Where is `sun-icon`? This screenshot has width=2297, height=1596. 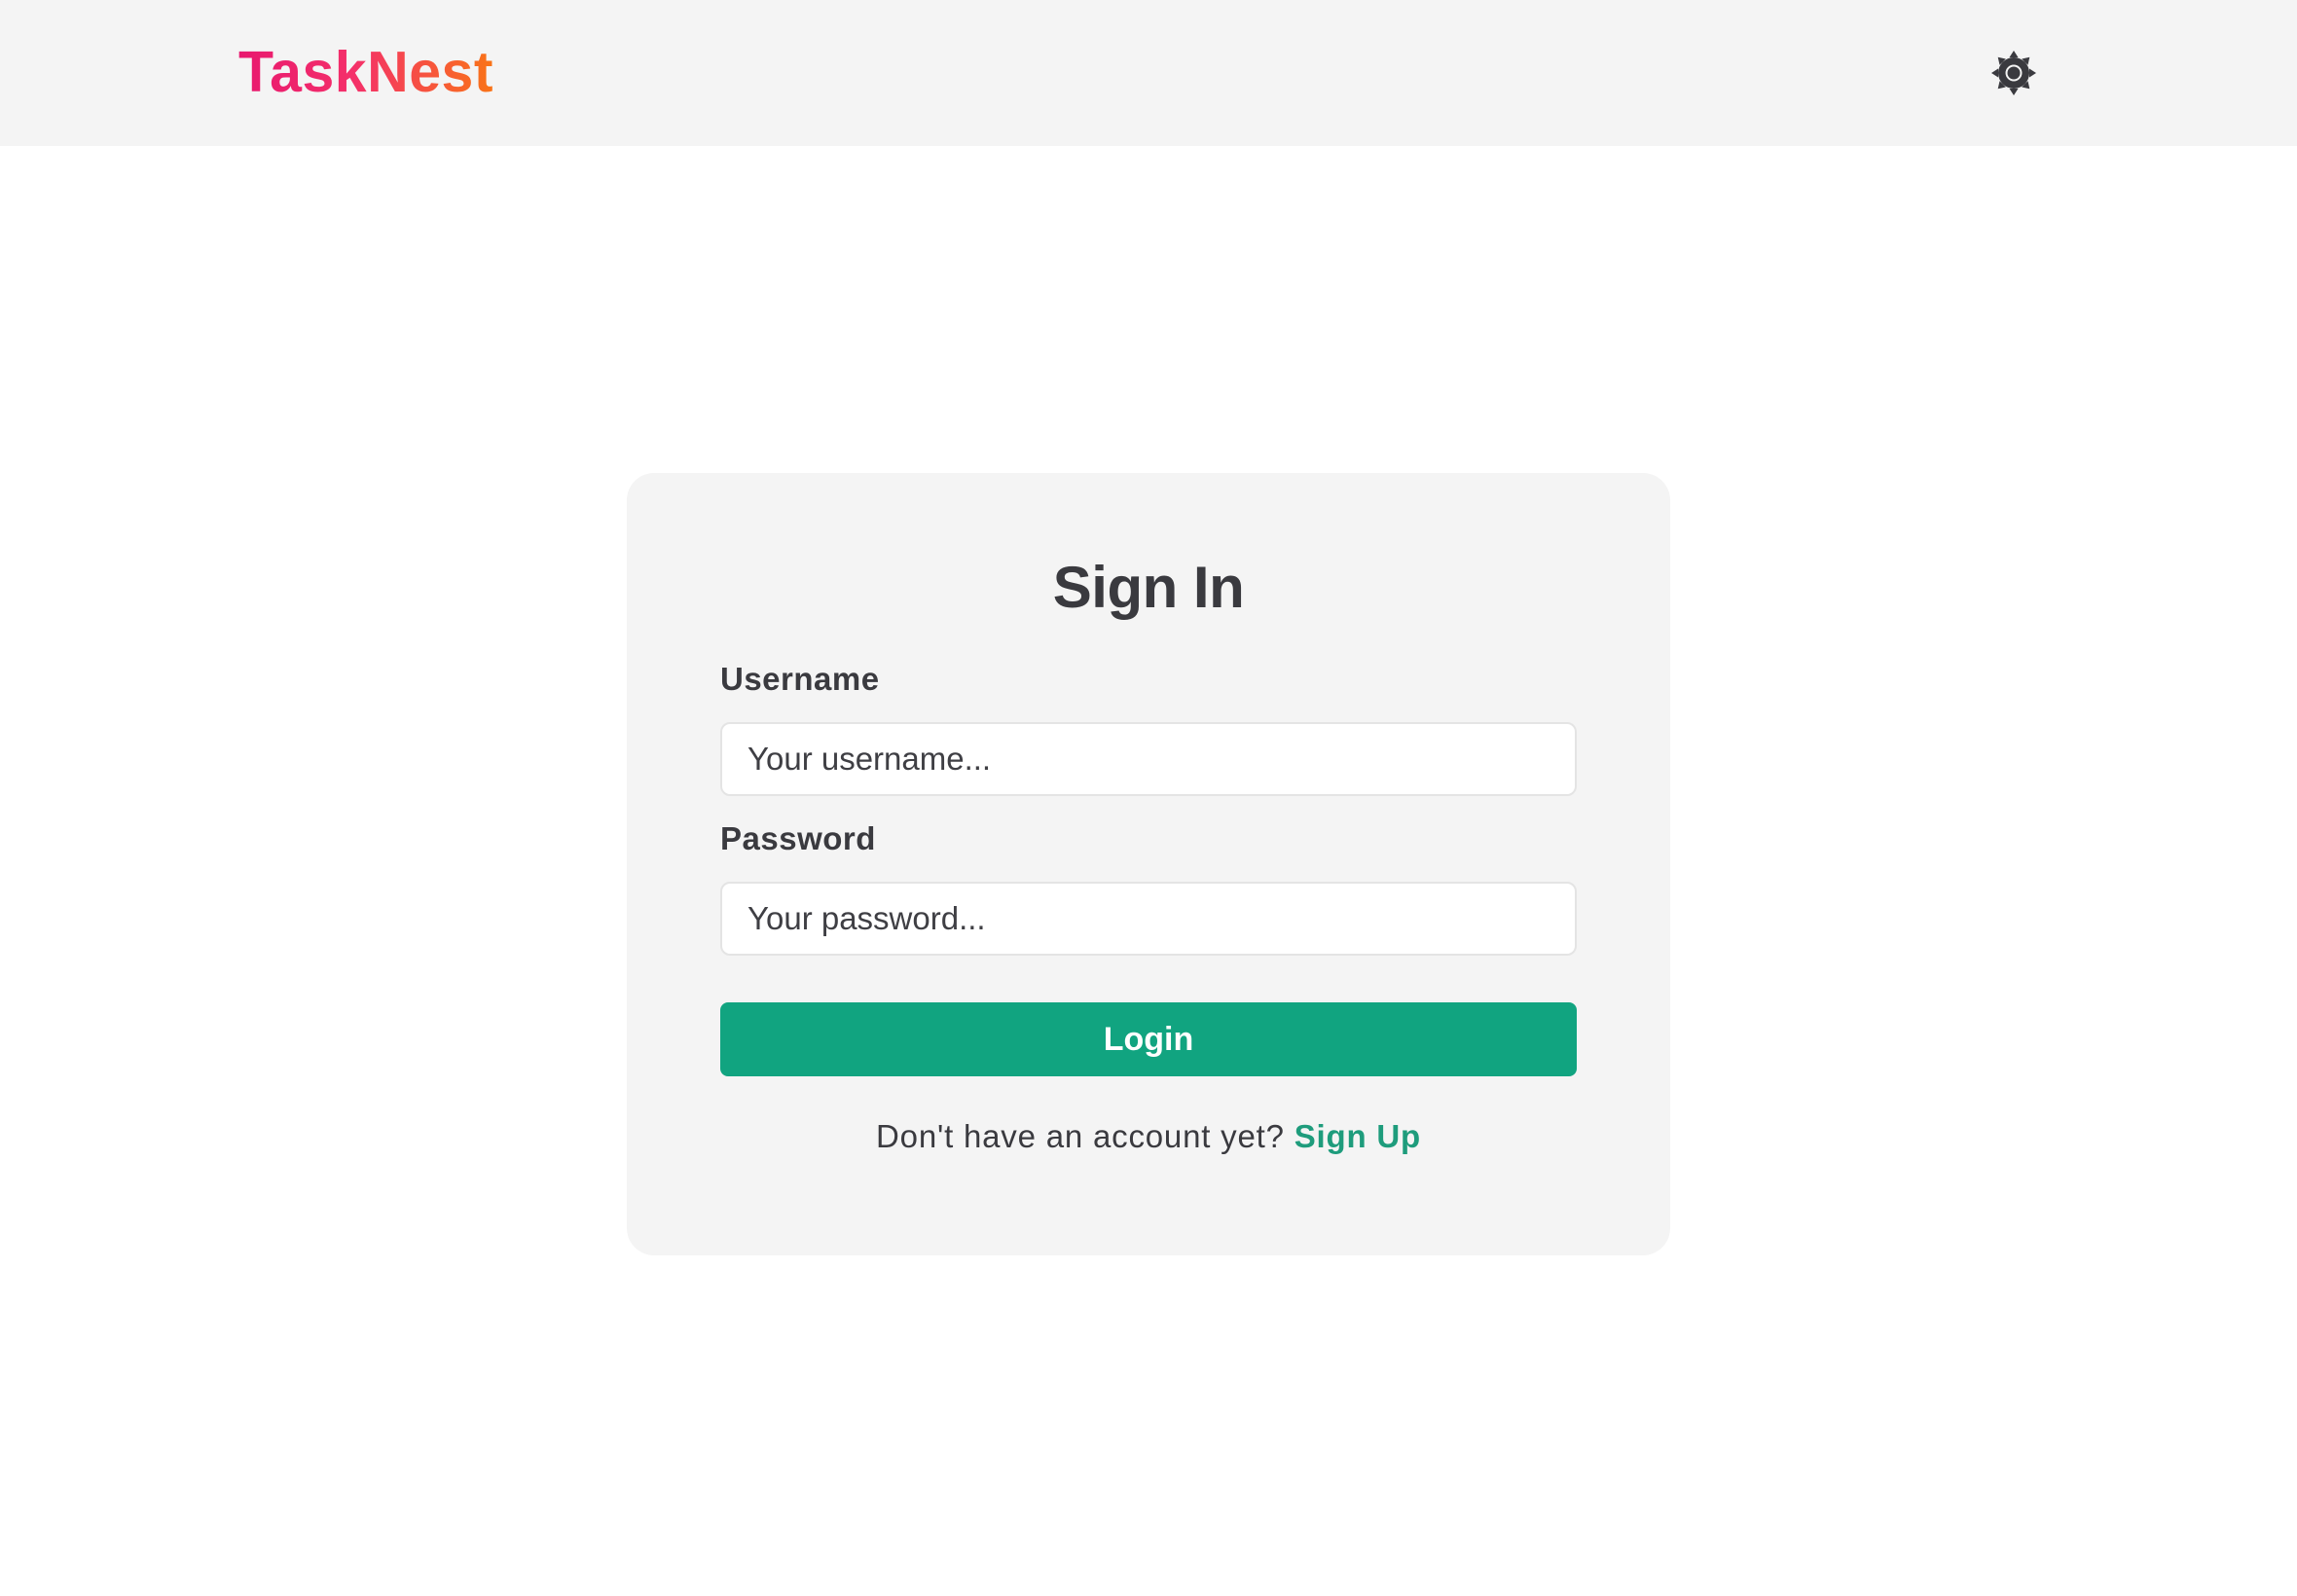 sun-icon is located at coordinates (2013, 73).